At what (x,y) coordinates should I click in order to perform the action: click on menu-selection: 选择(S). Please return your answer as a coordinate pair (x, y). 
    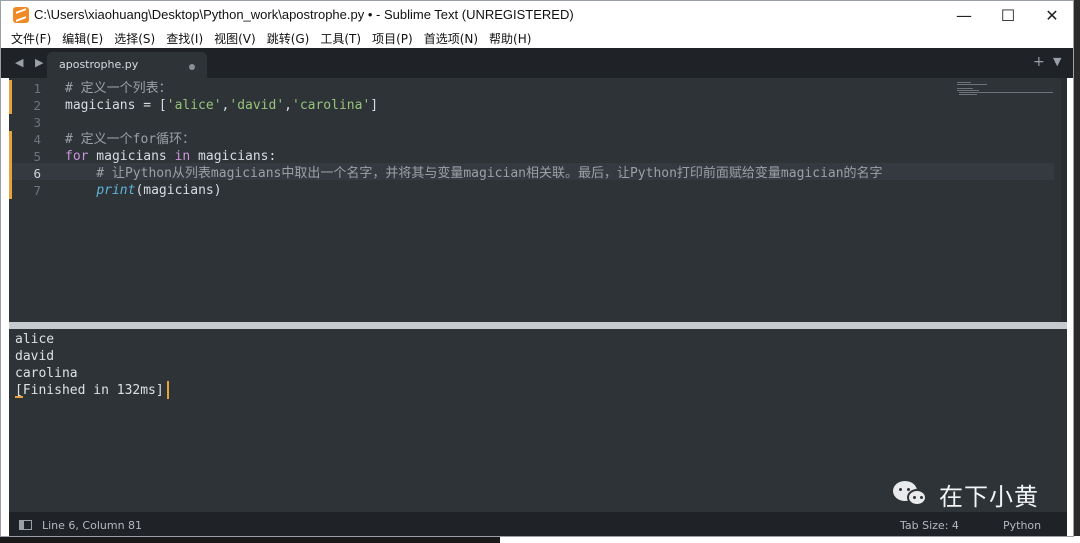
    Looking at the image, I should click on (133, 39).